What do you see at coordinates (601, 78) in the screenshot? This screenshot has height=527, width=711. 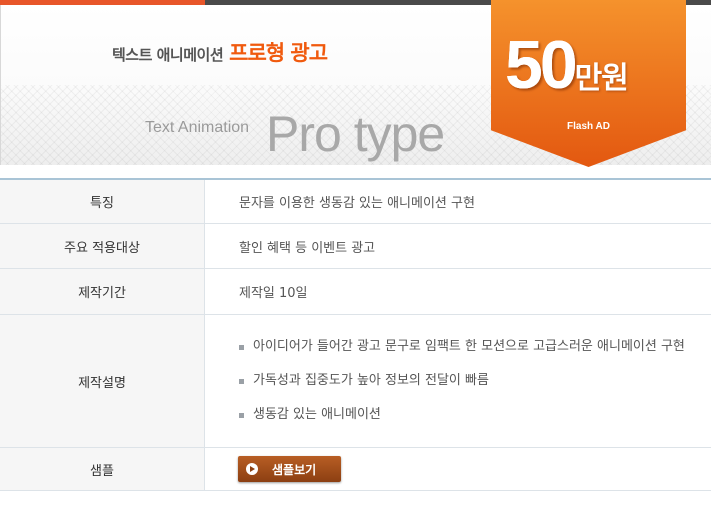 I see `price-unit: 만원` at bounding box center [601, 78].